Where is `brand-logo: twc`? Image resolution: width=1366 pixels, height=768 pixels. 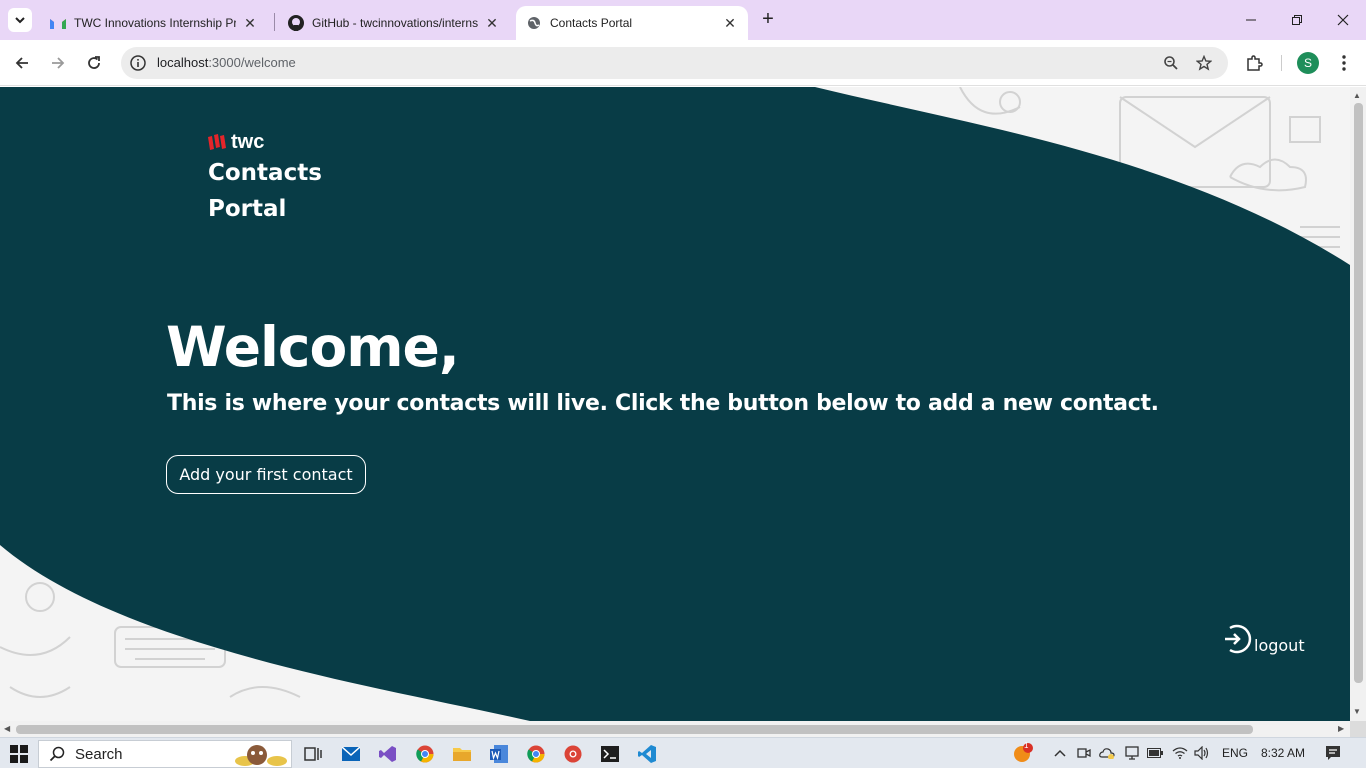 brand-logo: twc is located at coordinates (278, 142).